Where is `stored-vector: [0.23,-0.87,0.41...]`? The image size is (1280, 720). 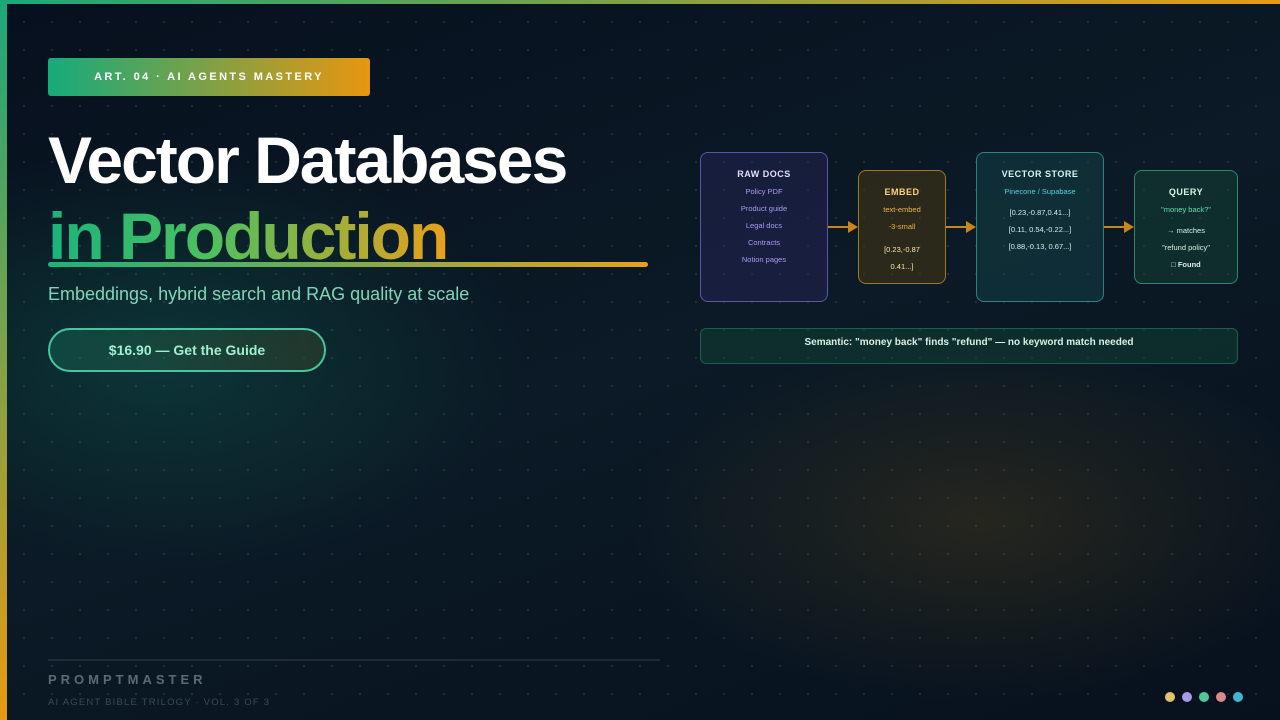 stored-vector: [0.23,-0.87,0.41...] is located at coordinates (1040, 212).